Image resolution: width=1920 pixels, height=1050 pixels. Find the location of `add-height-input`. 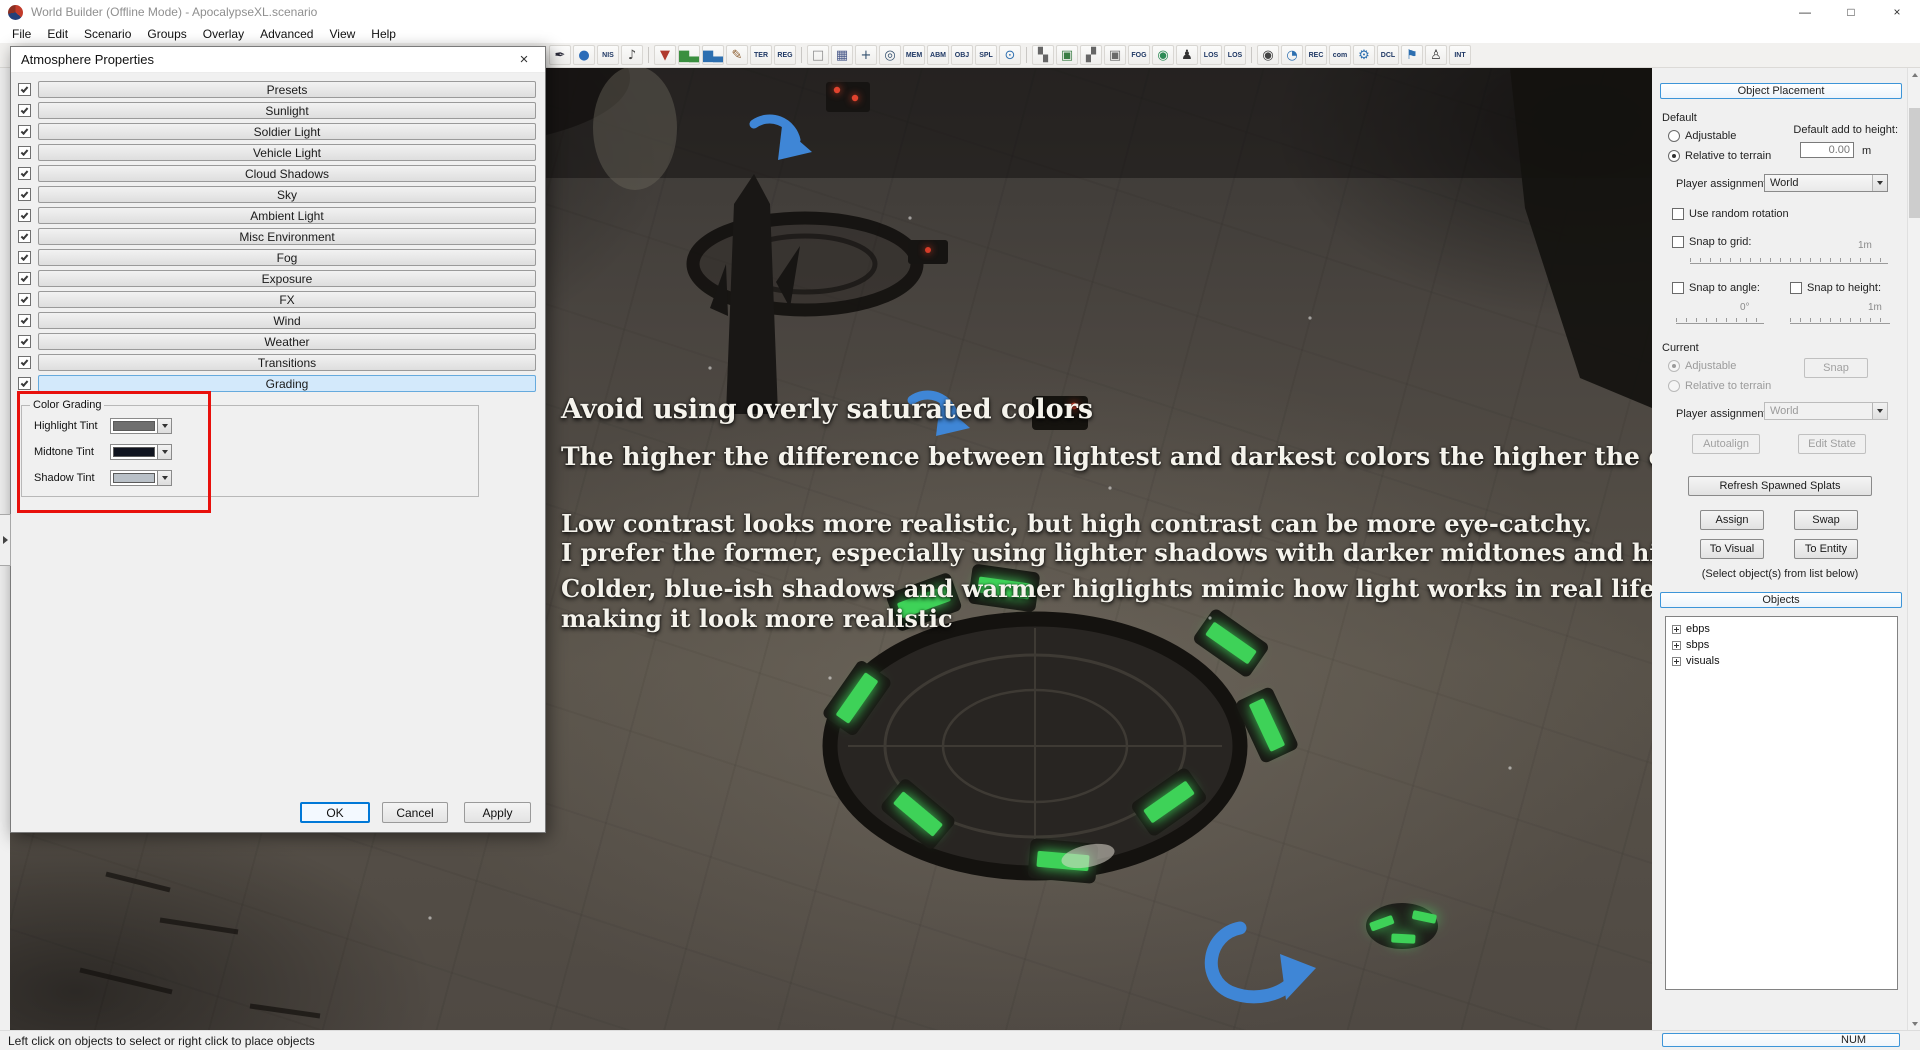

add-height-input is located at coordinates (1827, 150).